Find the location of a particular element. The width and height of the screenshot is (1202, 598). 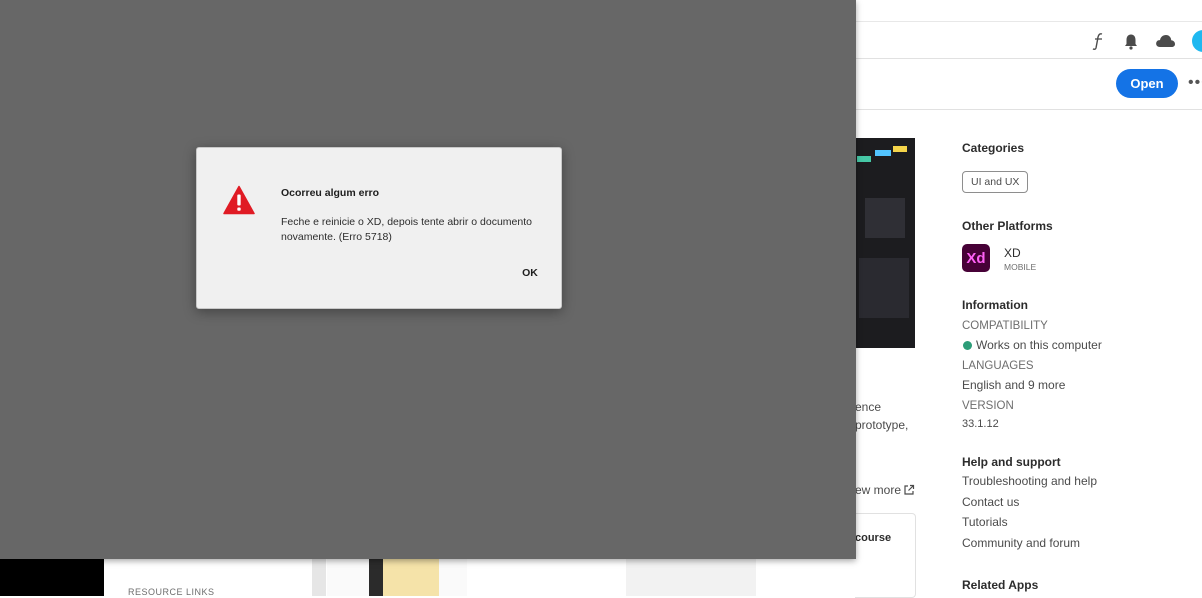

xd-logo: Xd is located at coordinates (976, 258).